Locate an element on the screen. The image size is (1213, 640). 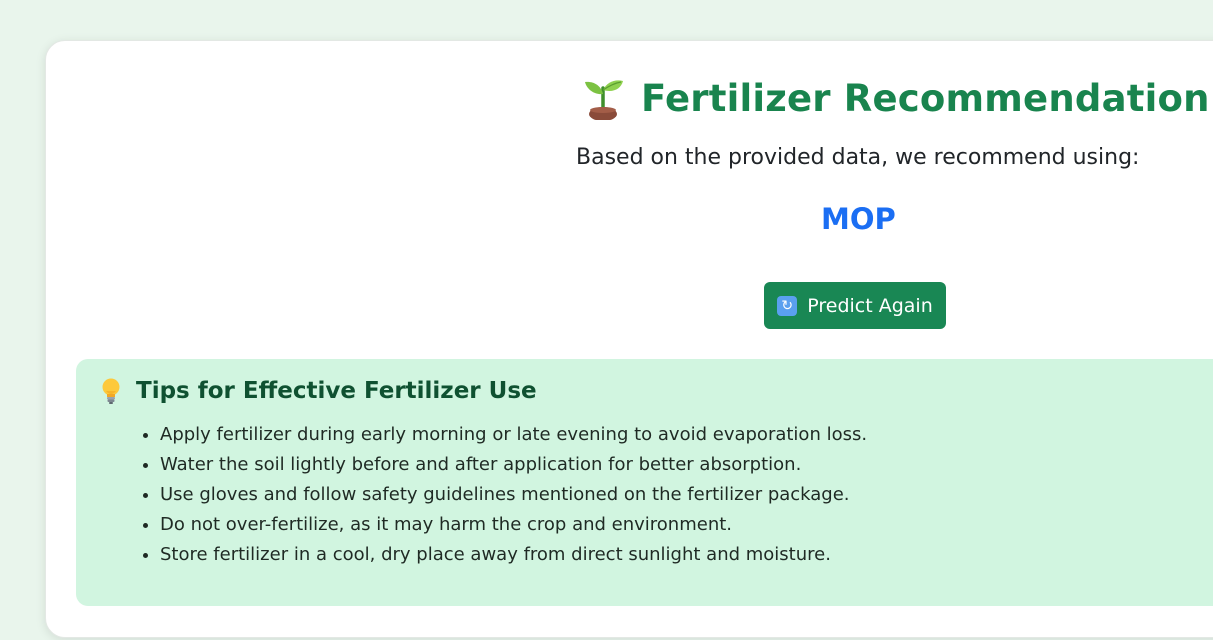
tips-title: Tips for Effective Fertilizer Use is located at coordinates (336, 391).